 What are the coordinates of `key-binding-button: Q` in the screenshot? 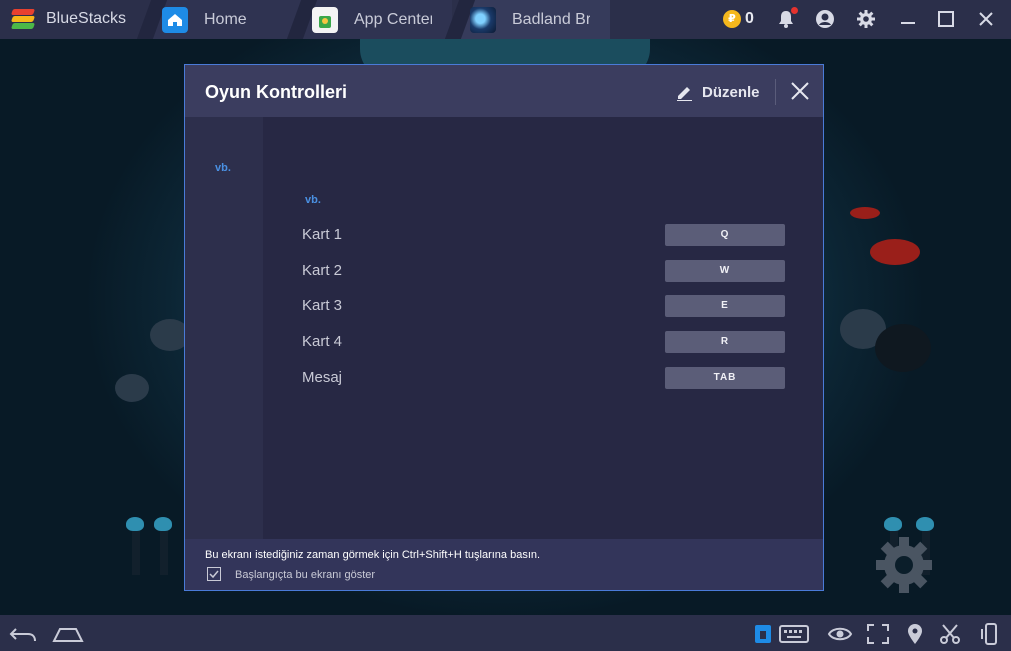 It's located at (725, 235).